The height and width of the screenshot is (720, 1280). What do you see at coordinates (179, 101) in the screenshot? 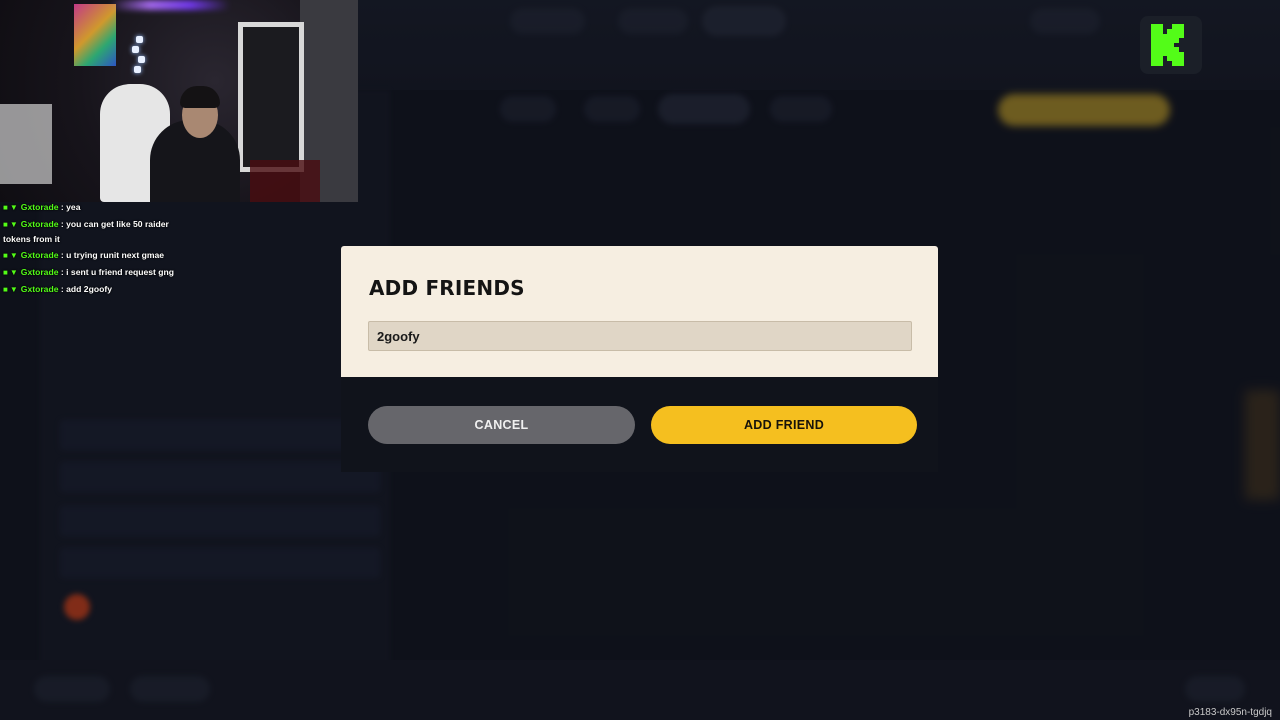
I see `webcam-overlay` at bounding box center [179, 101].